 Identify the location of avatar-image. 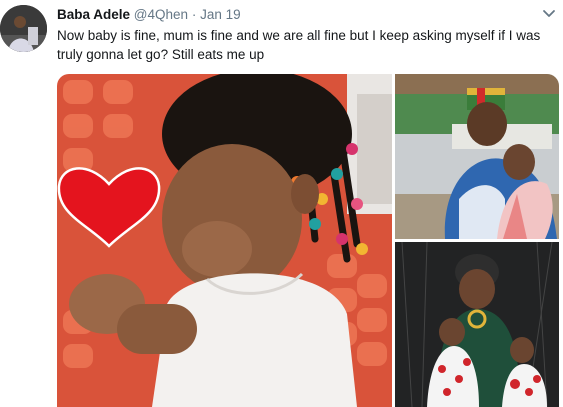
(23, 28).